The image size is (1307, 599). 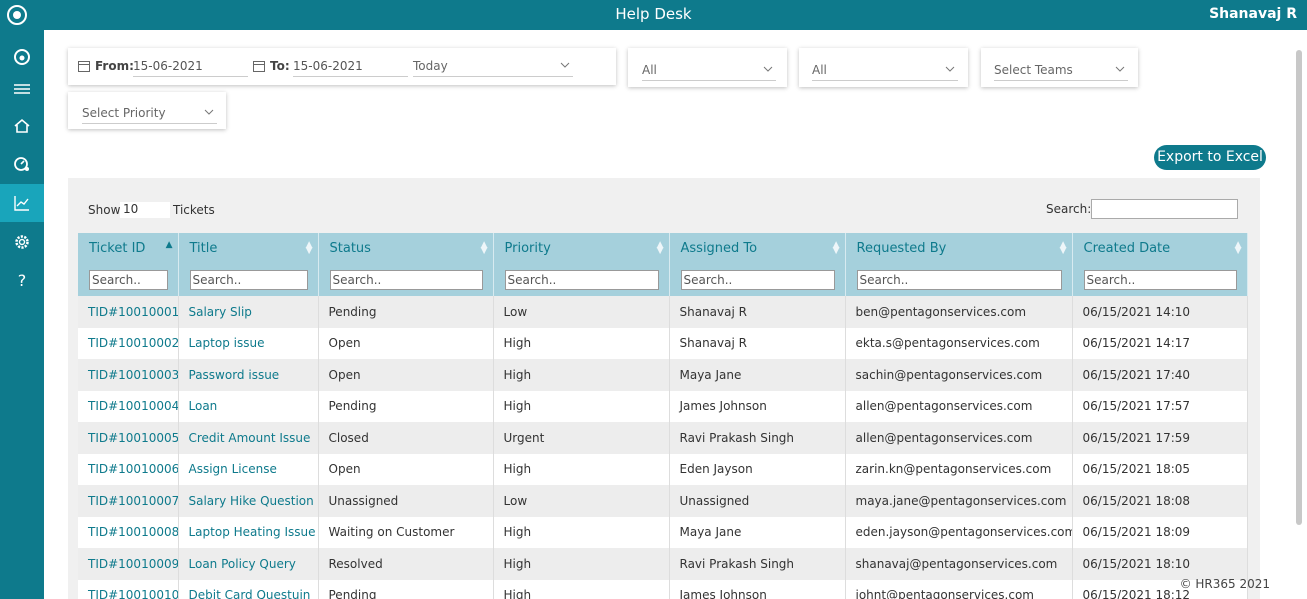 I want to click on column-header-title: Title ▲ ▼, so click(x=248, y=248).